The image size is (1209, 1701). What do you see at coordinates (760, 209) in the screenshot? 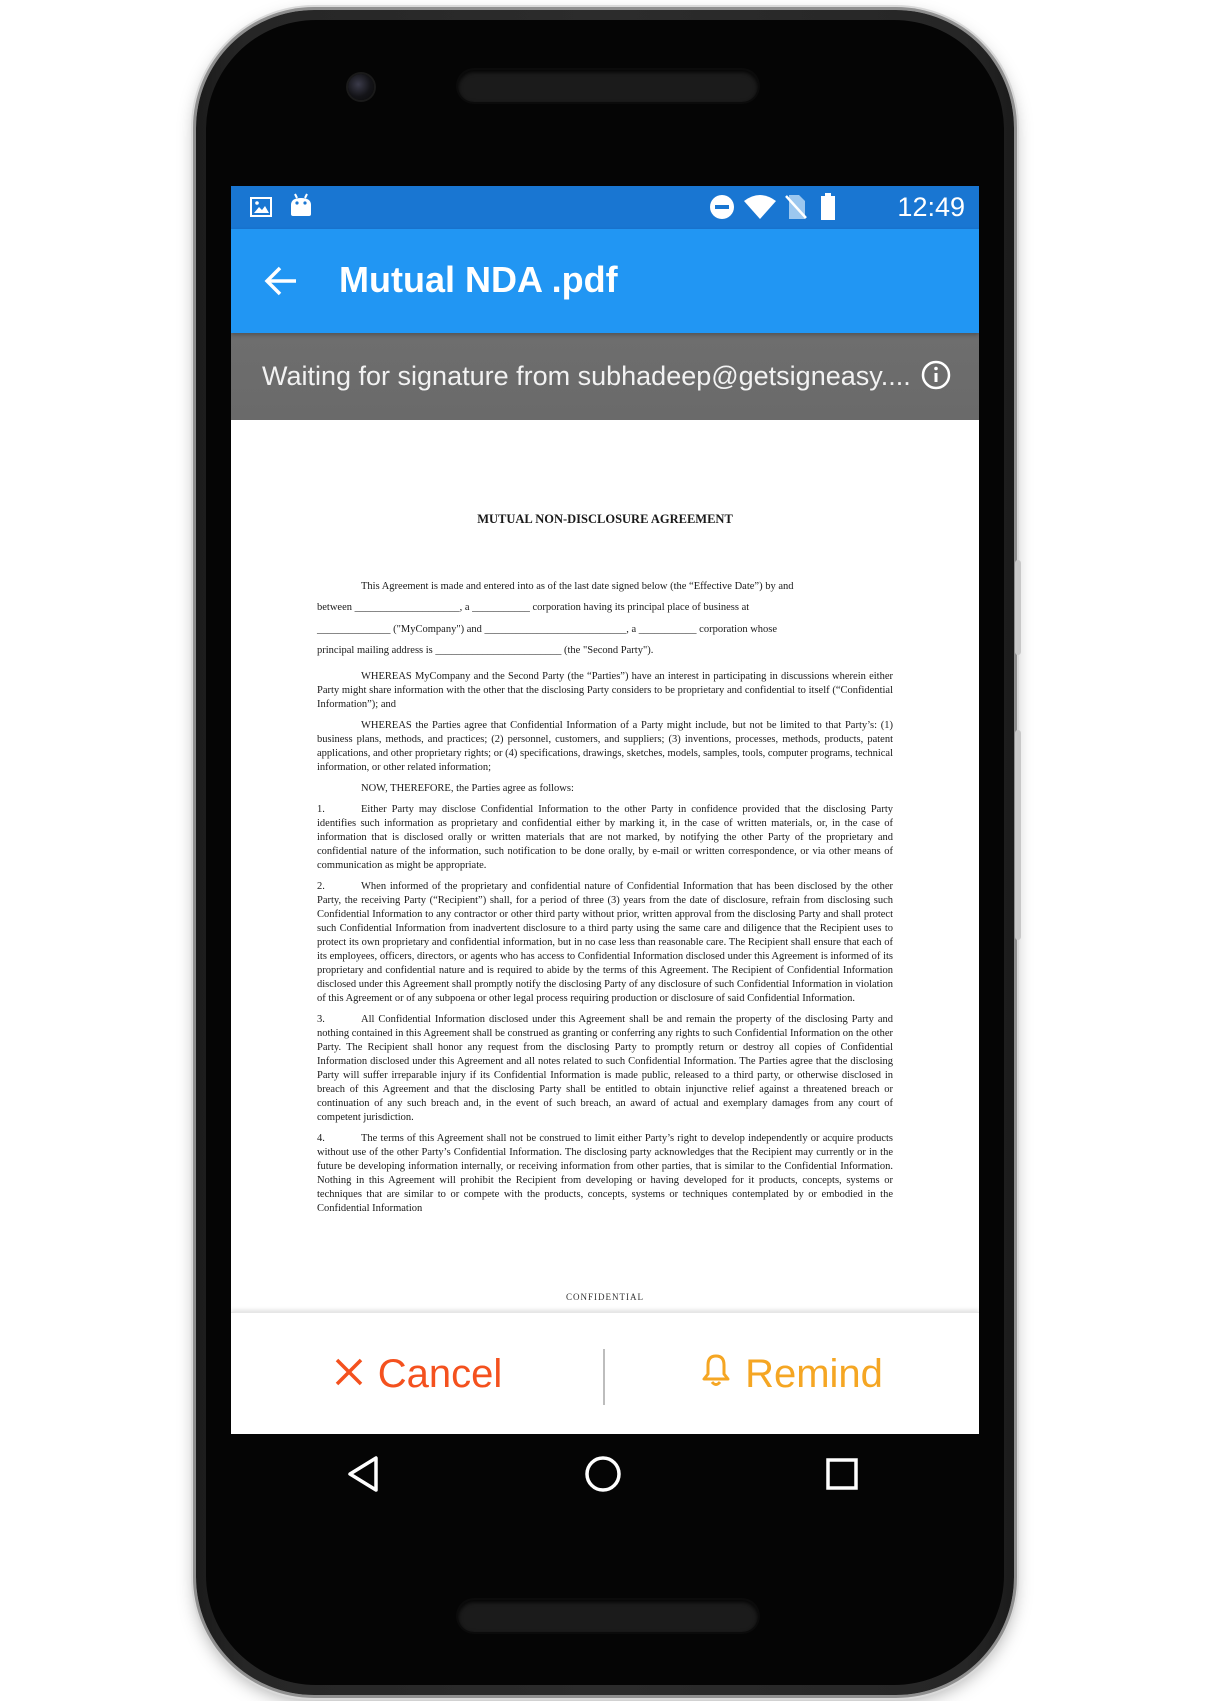
I see `wifi-icon` at bounding box center [760, 209].